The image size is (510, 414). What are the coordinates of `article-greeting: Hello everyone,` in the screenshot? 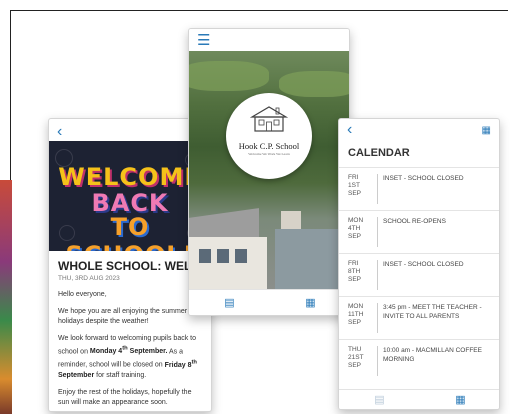 It's located at (82, 294).